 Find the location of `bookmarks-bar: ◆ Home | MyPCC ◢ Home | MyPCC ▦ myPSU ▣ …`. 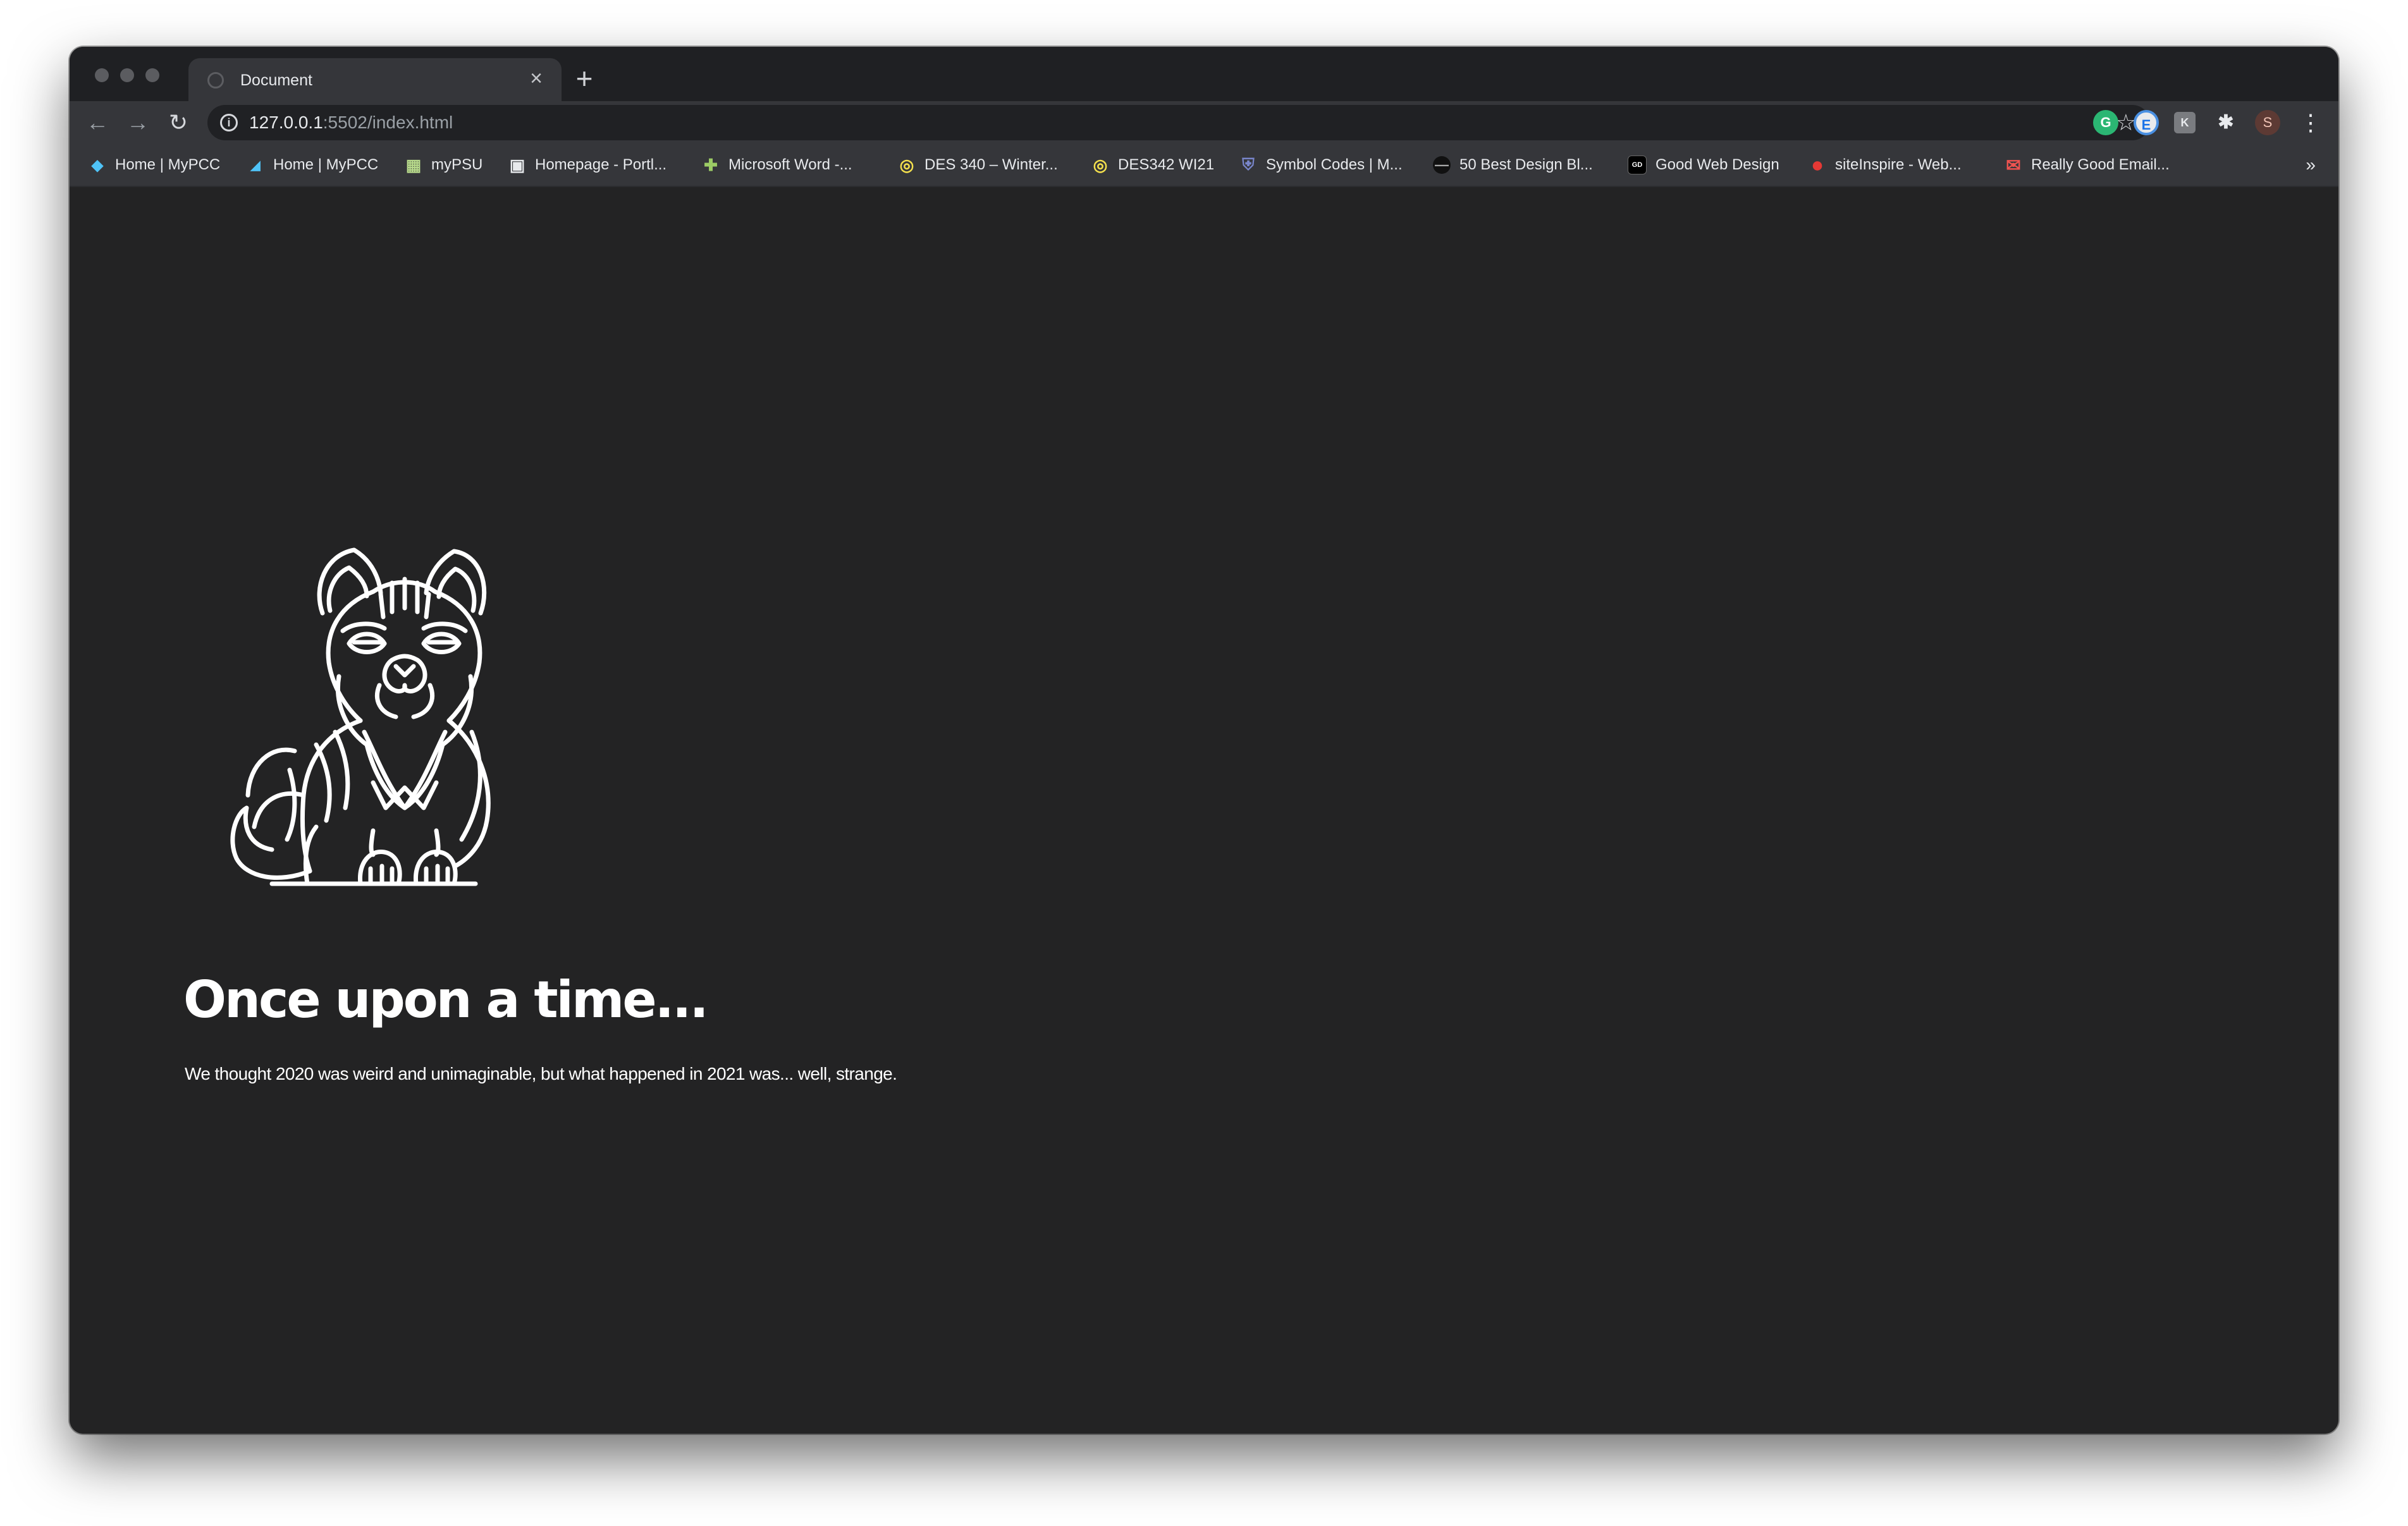

bookmarks-bar: ◆ Home | MyPCC ◢ Home | MyPCC ▦ myPSU ▣ … is located at coordinates (1204, 165).